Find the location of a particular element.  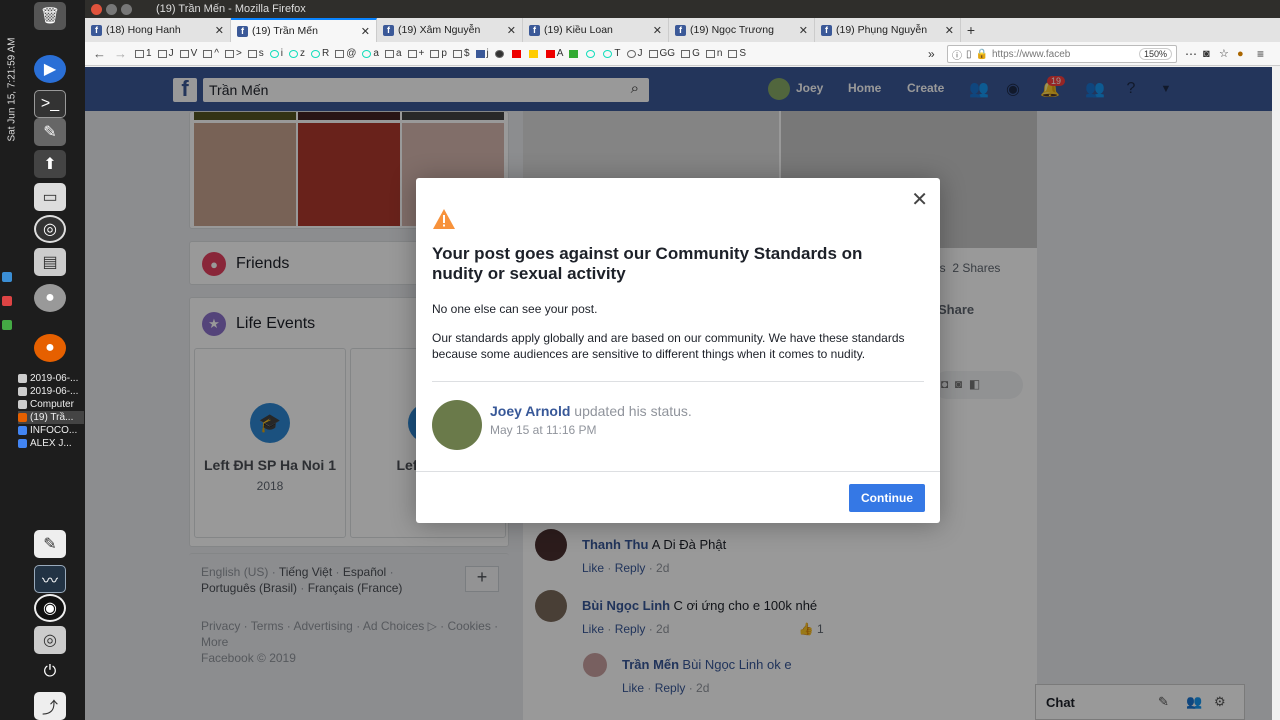

bookmark: 1 is located at coordinates (143, 53).